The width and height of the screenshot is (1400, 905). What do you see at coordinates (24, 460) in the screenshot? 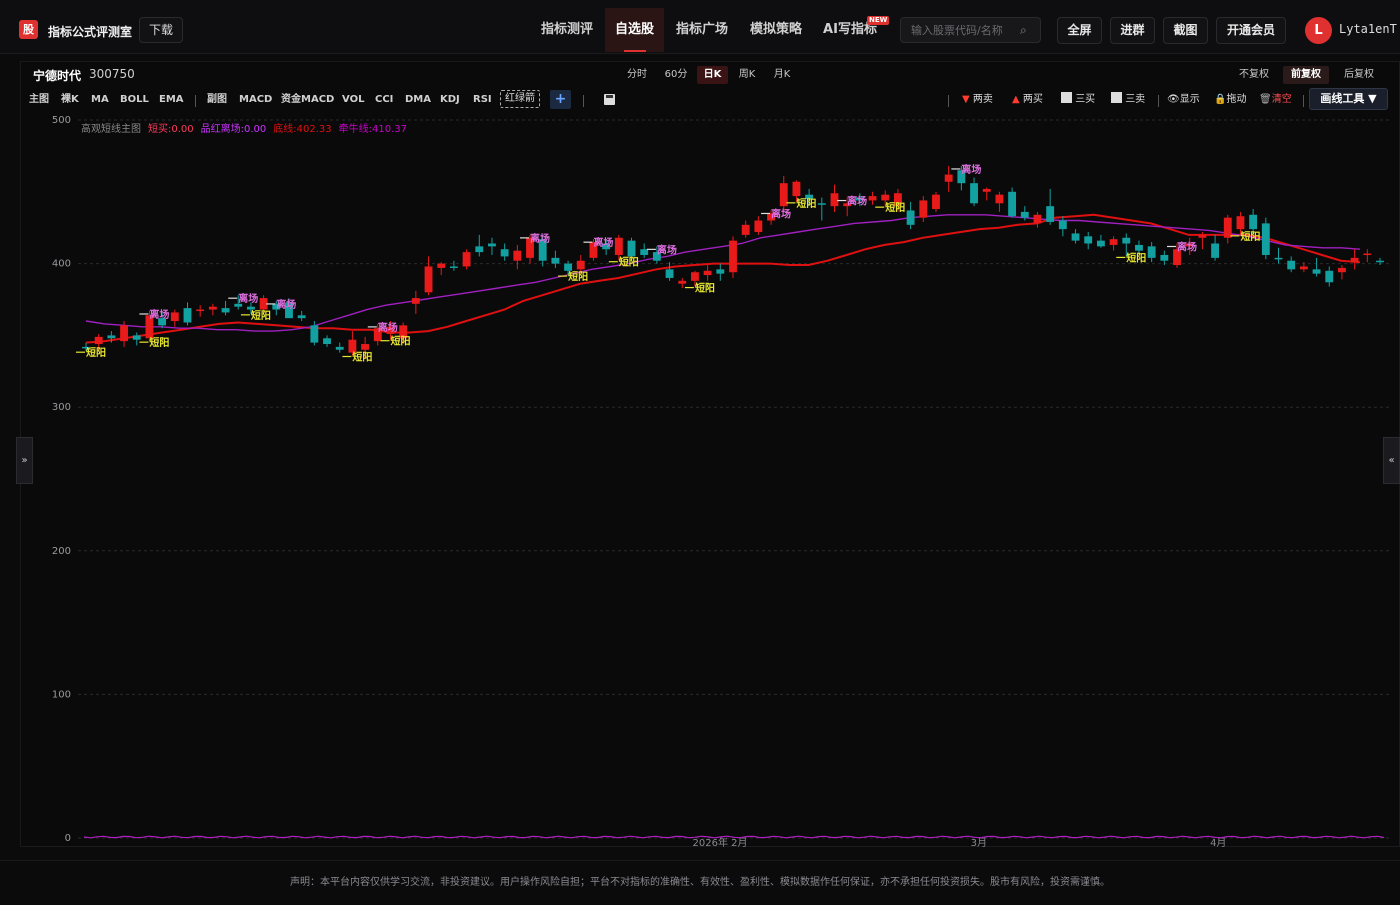
I see `left-panel-toggle: »` at bounding box center [24, 460].